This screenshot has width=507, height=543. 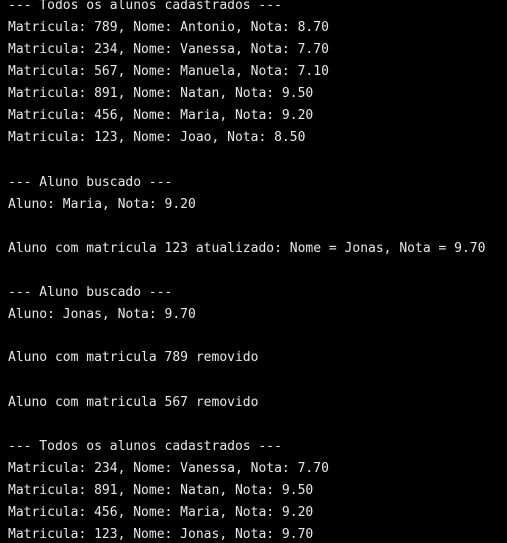 I want to click on student-record: Matricula: 123, Nome: Joao, Nota: 8.50, so click(x=157, y=137).